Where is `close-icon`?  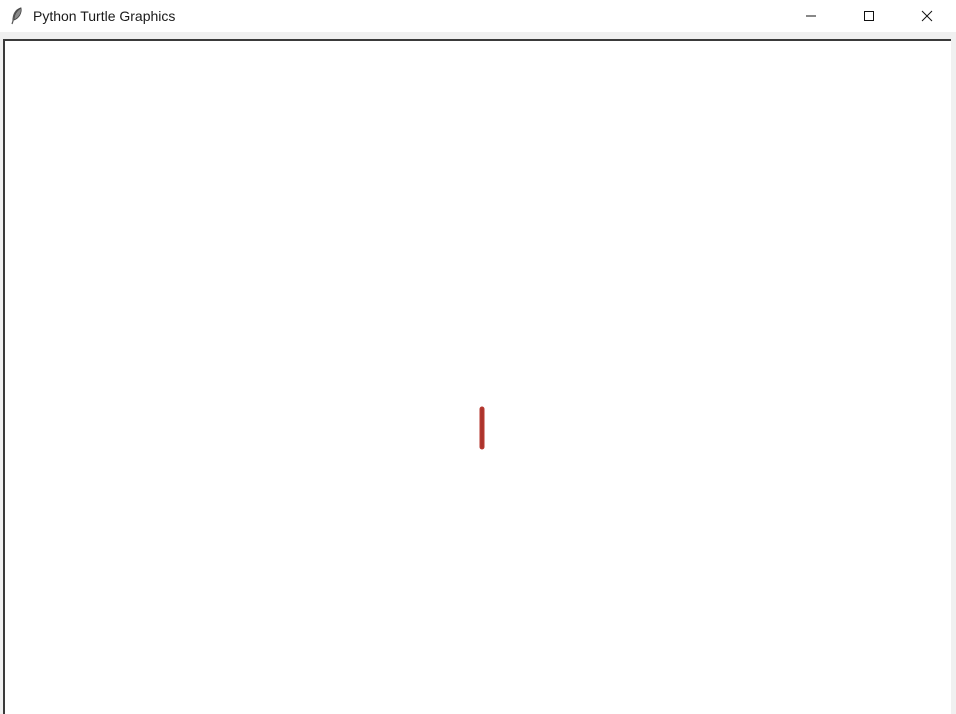
close-icon is located at coordinates (927, 16).